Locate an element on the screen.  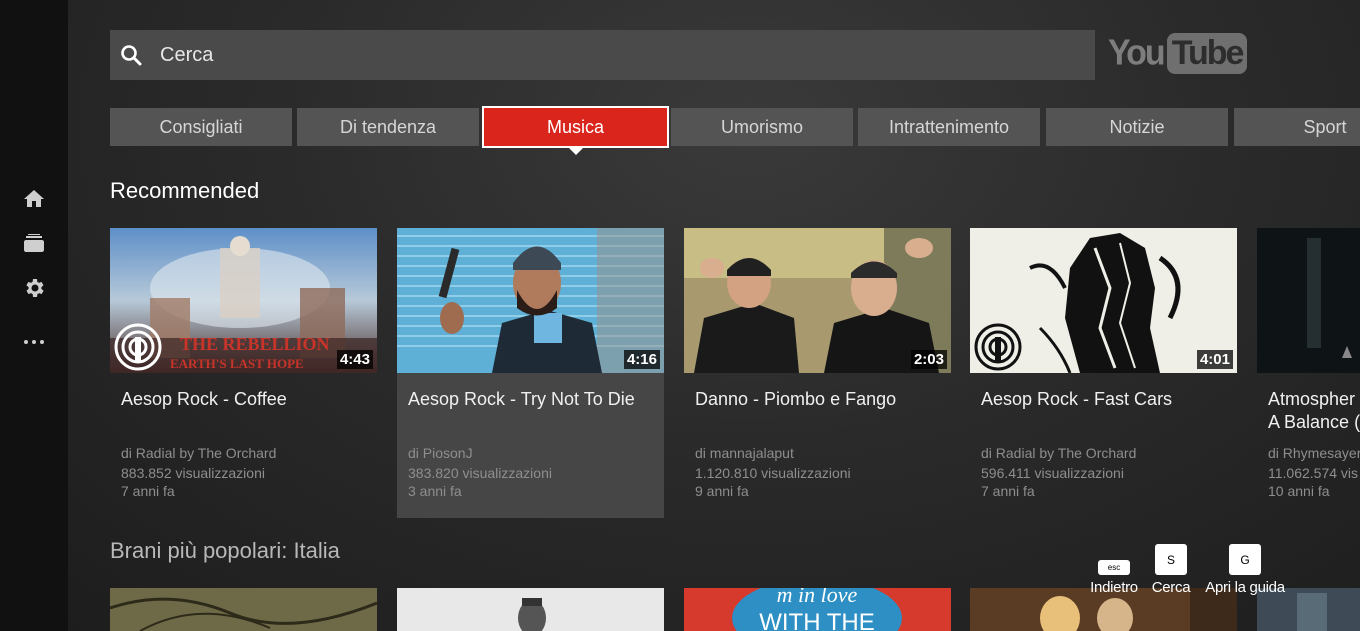
video-title: Aesop Rock - Coffee is located at coordinates (204, 399).